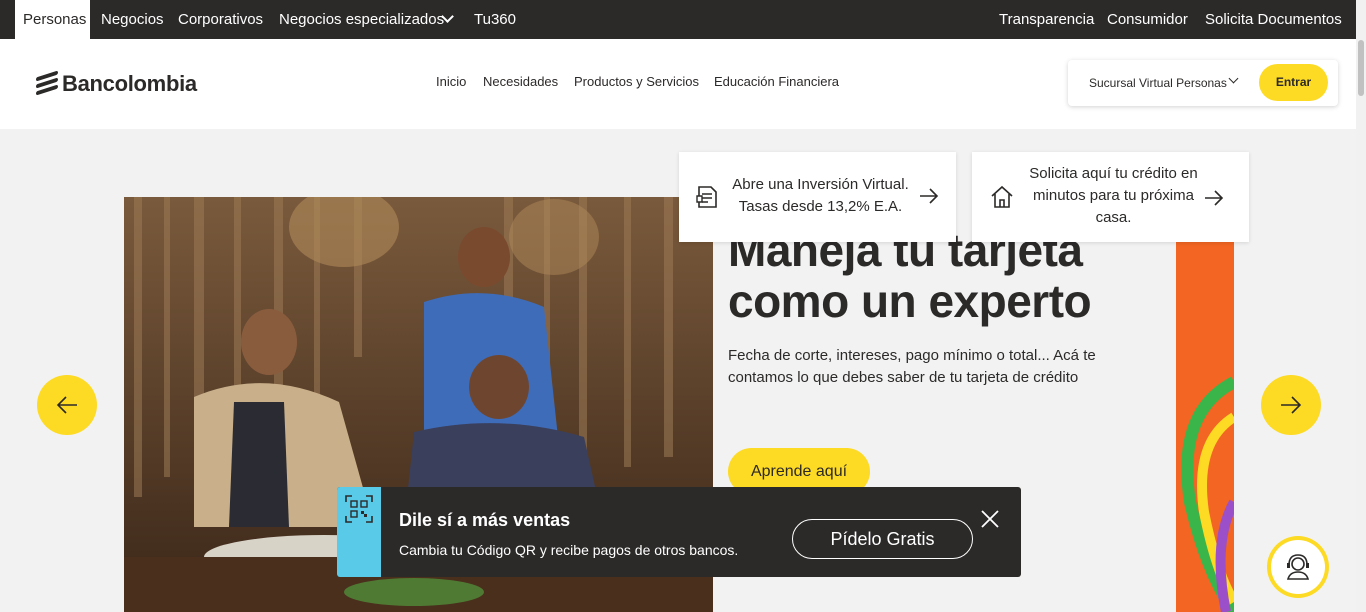 The height and width of the screenshot is (612, 1366). I want to click on segment-negocios-especializados: Negocios especializados, so click(361, 19).